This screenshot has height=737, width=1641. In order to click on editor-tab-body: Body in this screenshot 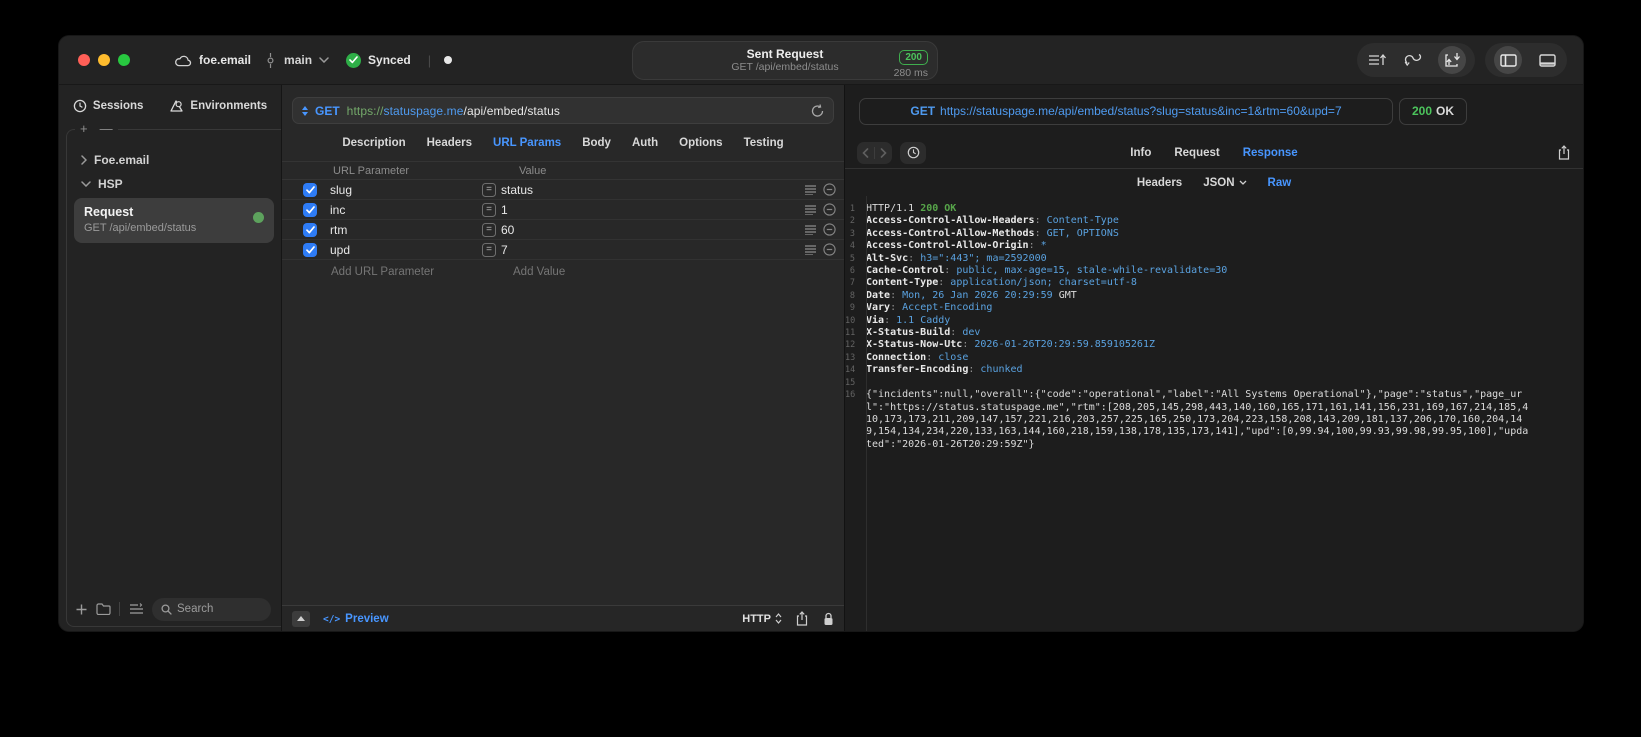, I will do `click(596, 143)`.